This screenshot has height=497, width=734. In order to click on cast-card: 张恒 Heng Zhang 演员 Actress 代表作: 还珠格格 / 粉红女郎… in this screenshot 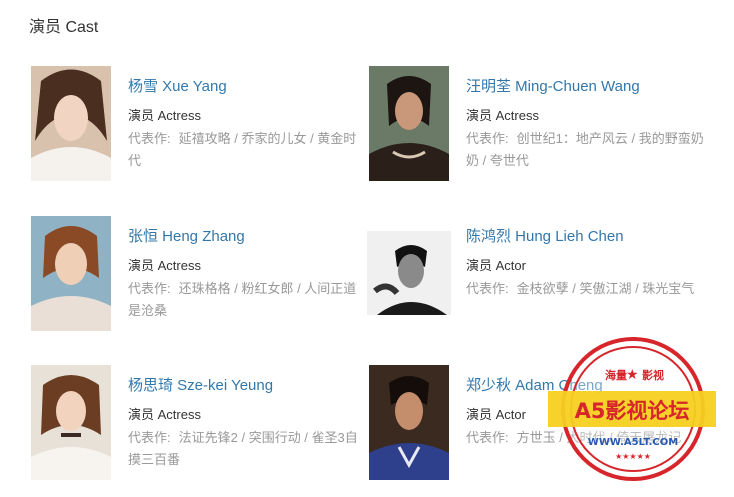, I will do `click(201, 281)`.